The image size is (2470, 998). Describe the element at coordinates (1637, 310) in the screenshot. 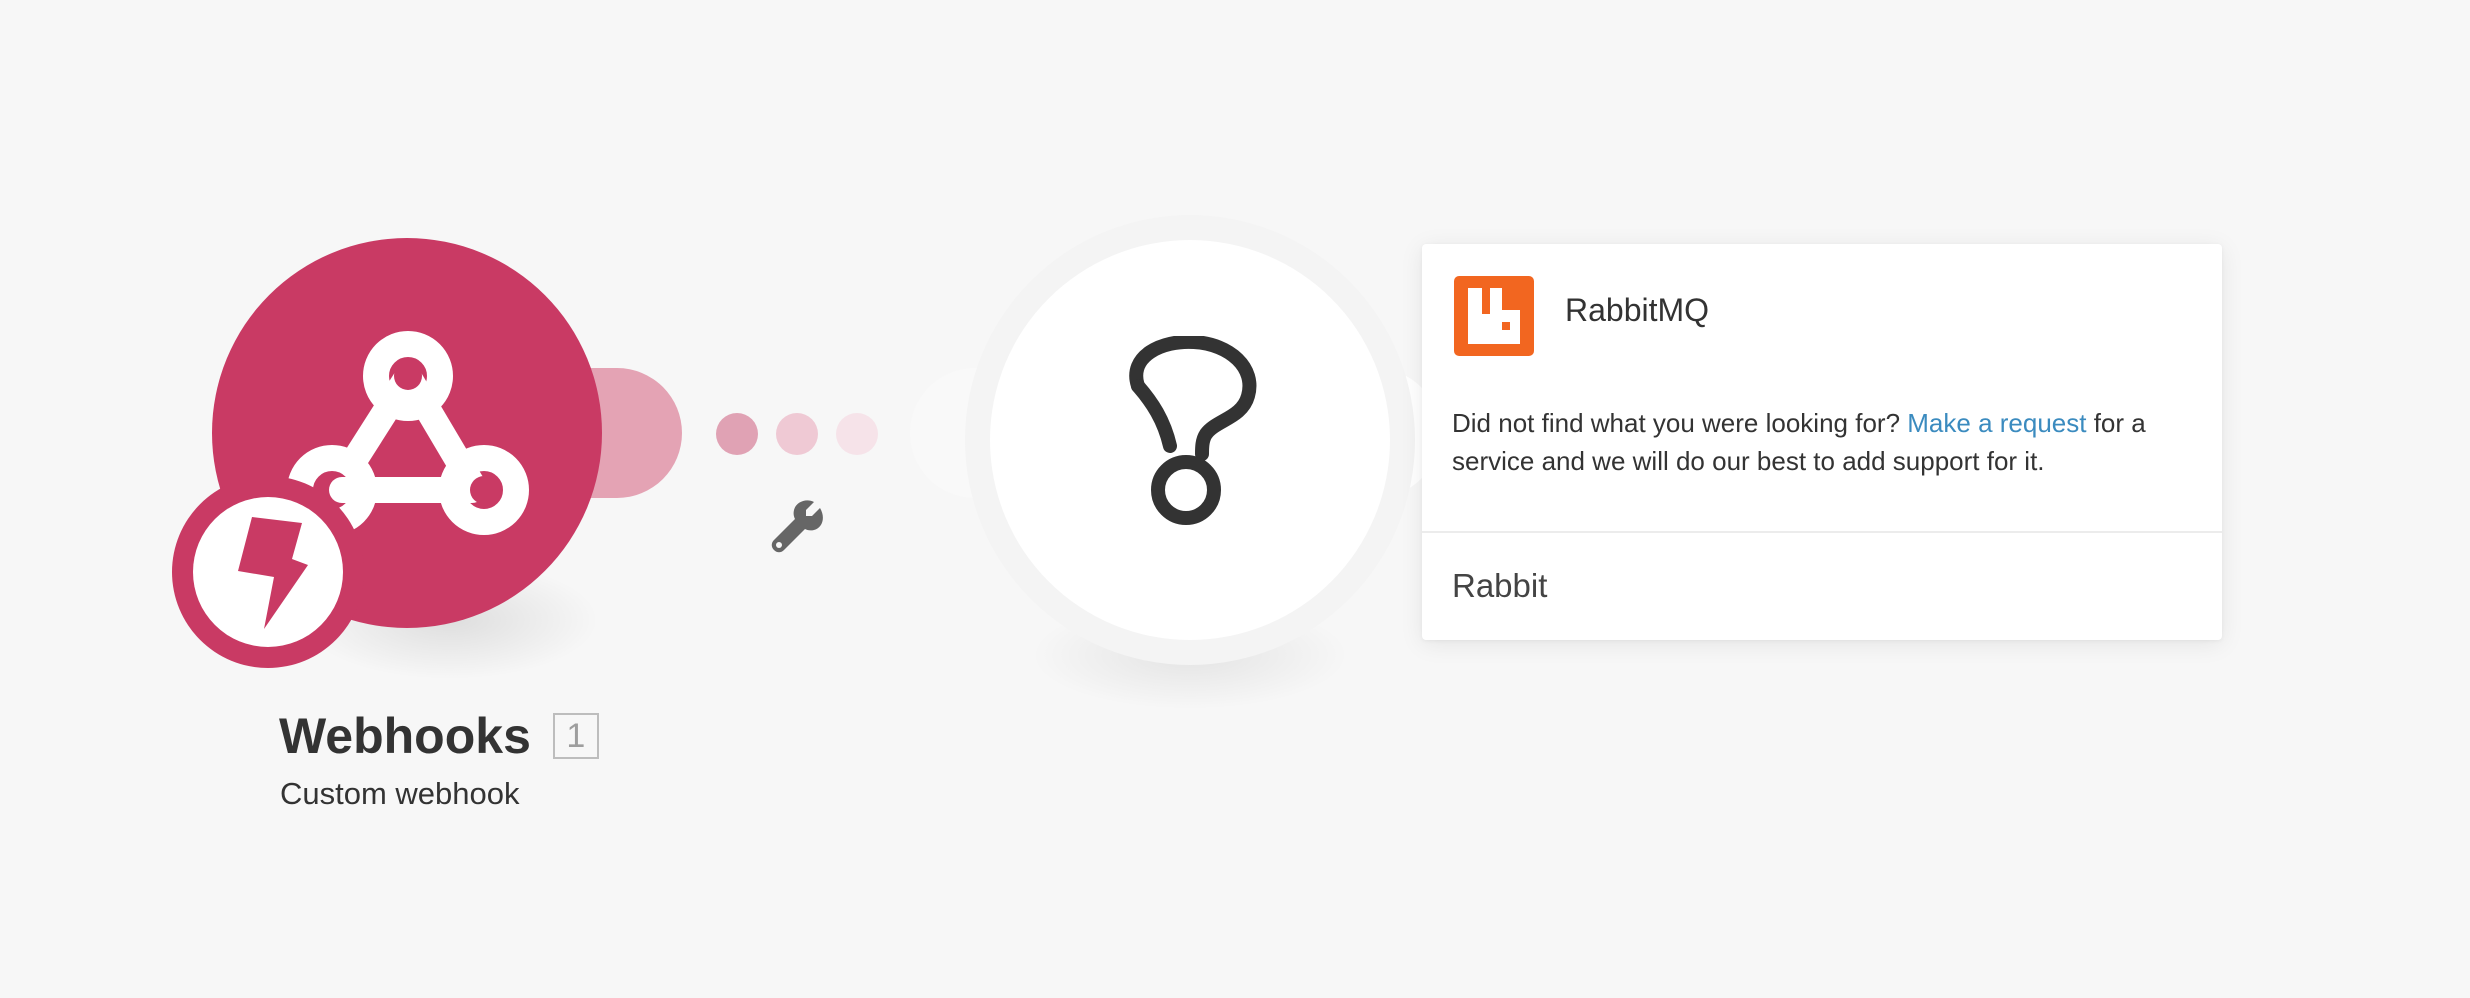

I see `search-result-name: RabbitMQ` at that location.